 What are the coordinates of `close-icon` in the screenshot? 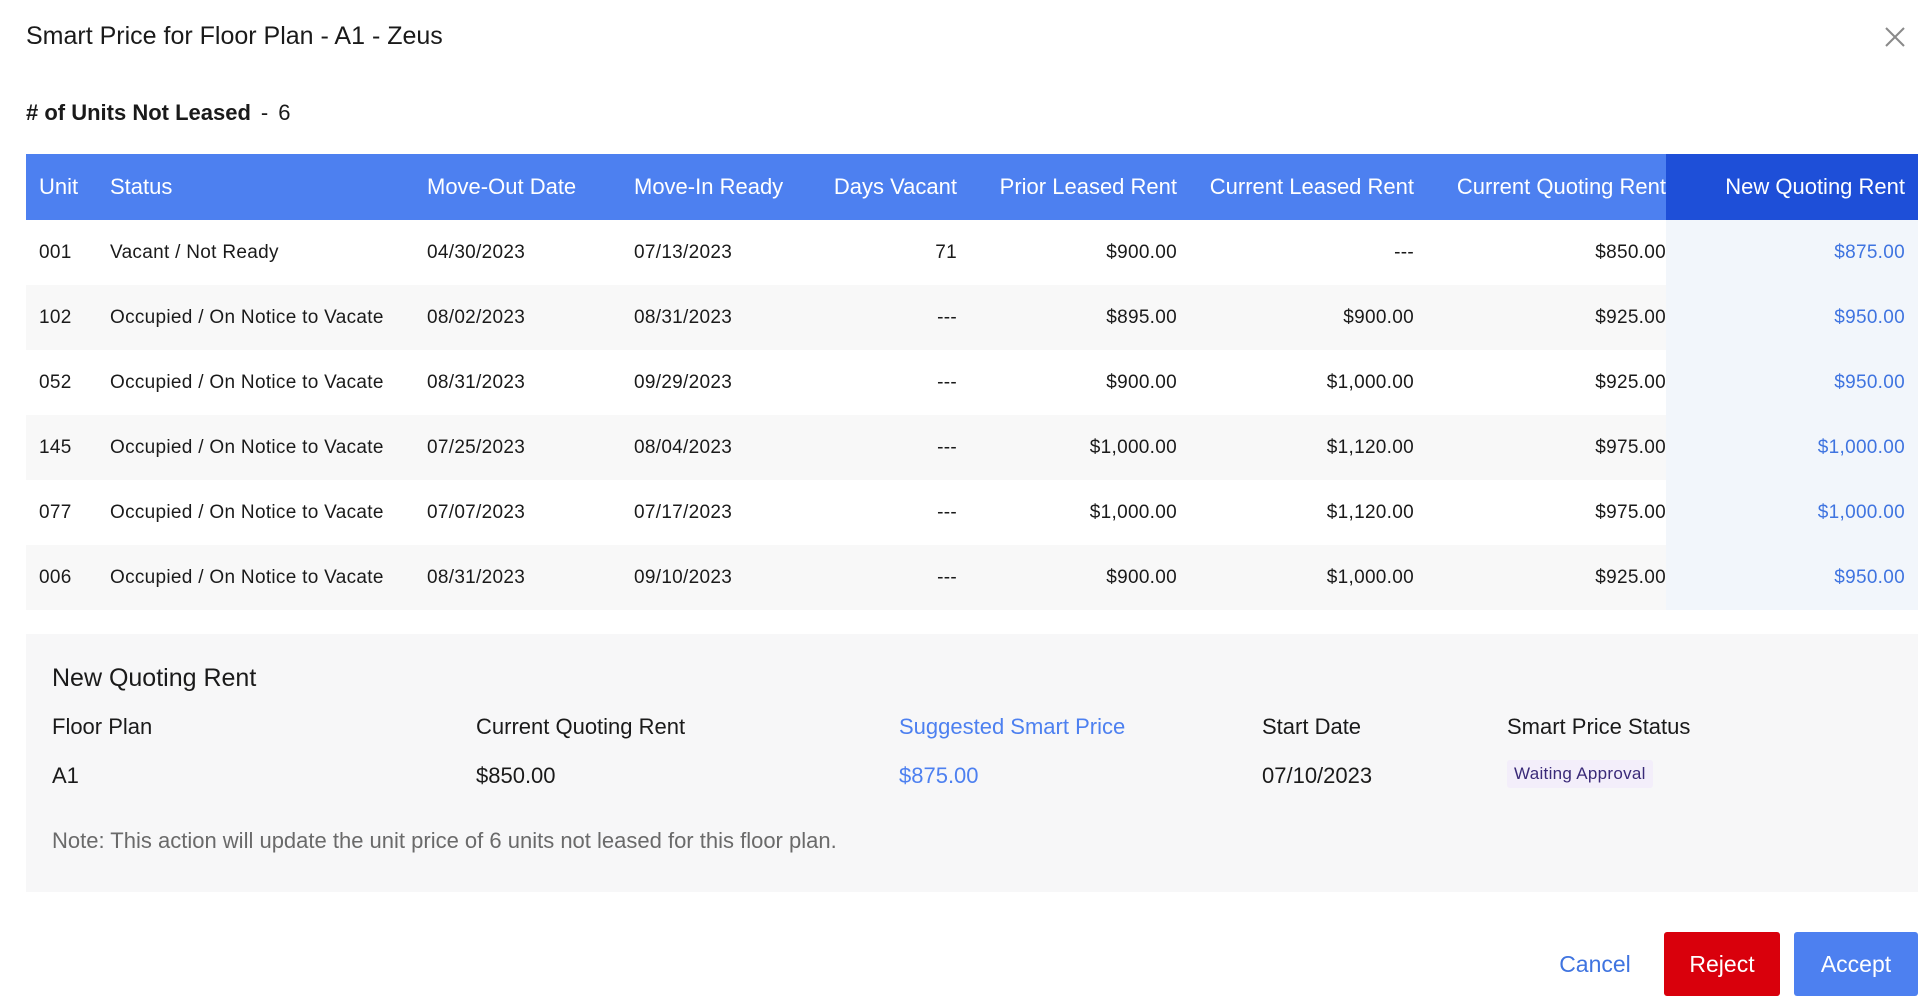 It's located at (1895, 37).